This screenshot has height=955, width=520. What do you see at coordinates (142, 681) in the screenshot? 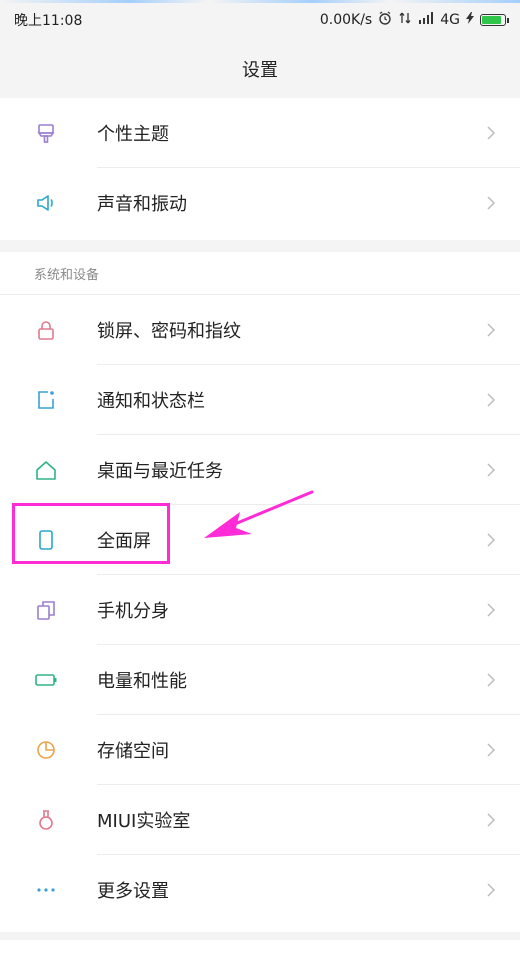
I see `settings-item-label: 电量和性能` at bounding box center [142, 681].